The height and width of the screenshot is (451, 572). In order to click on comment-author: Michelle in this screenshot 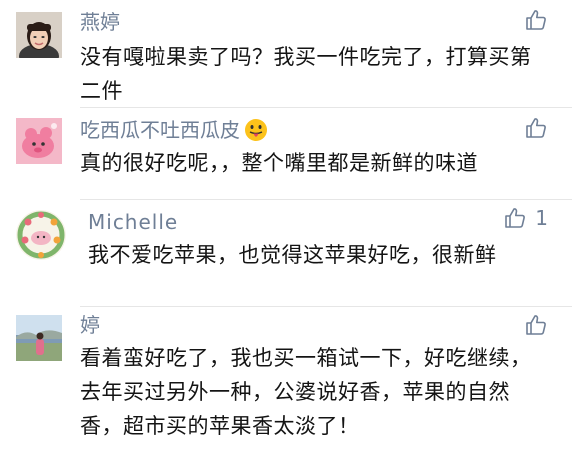, I will do `click(133, 222)`.